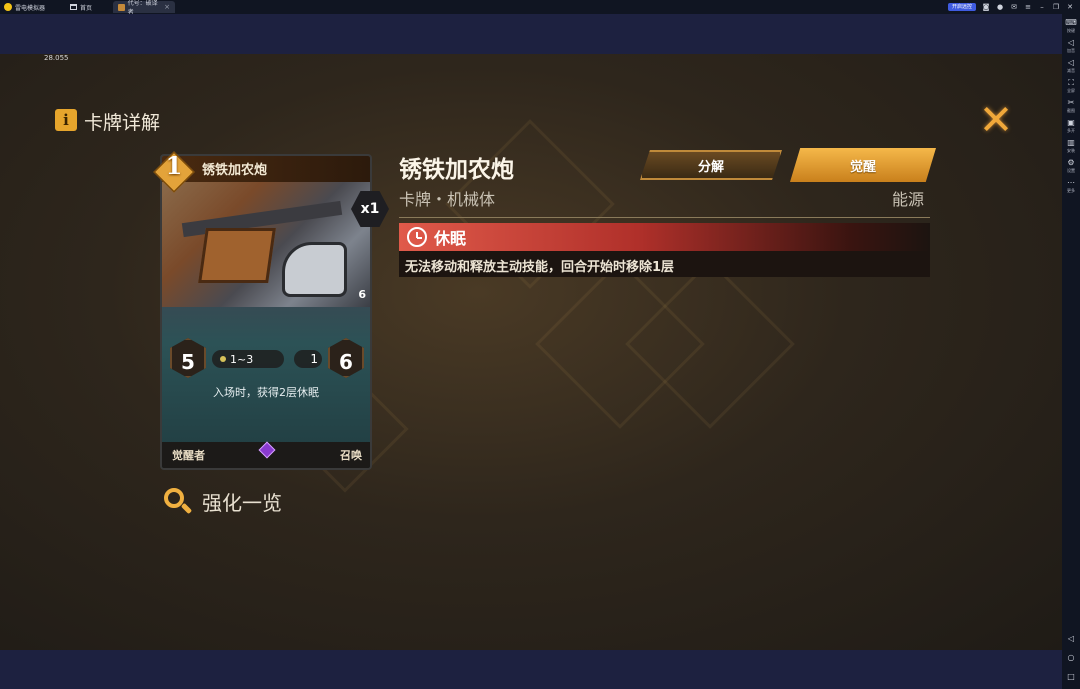 Image resolution: width=1080 pixels, height=689 pixels. I want to click on volume-up-icon: ◁, so click(1071, 42).